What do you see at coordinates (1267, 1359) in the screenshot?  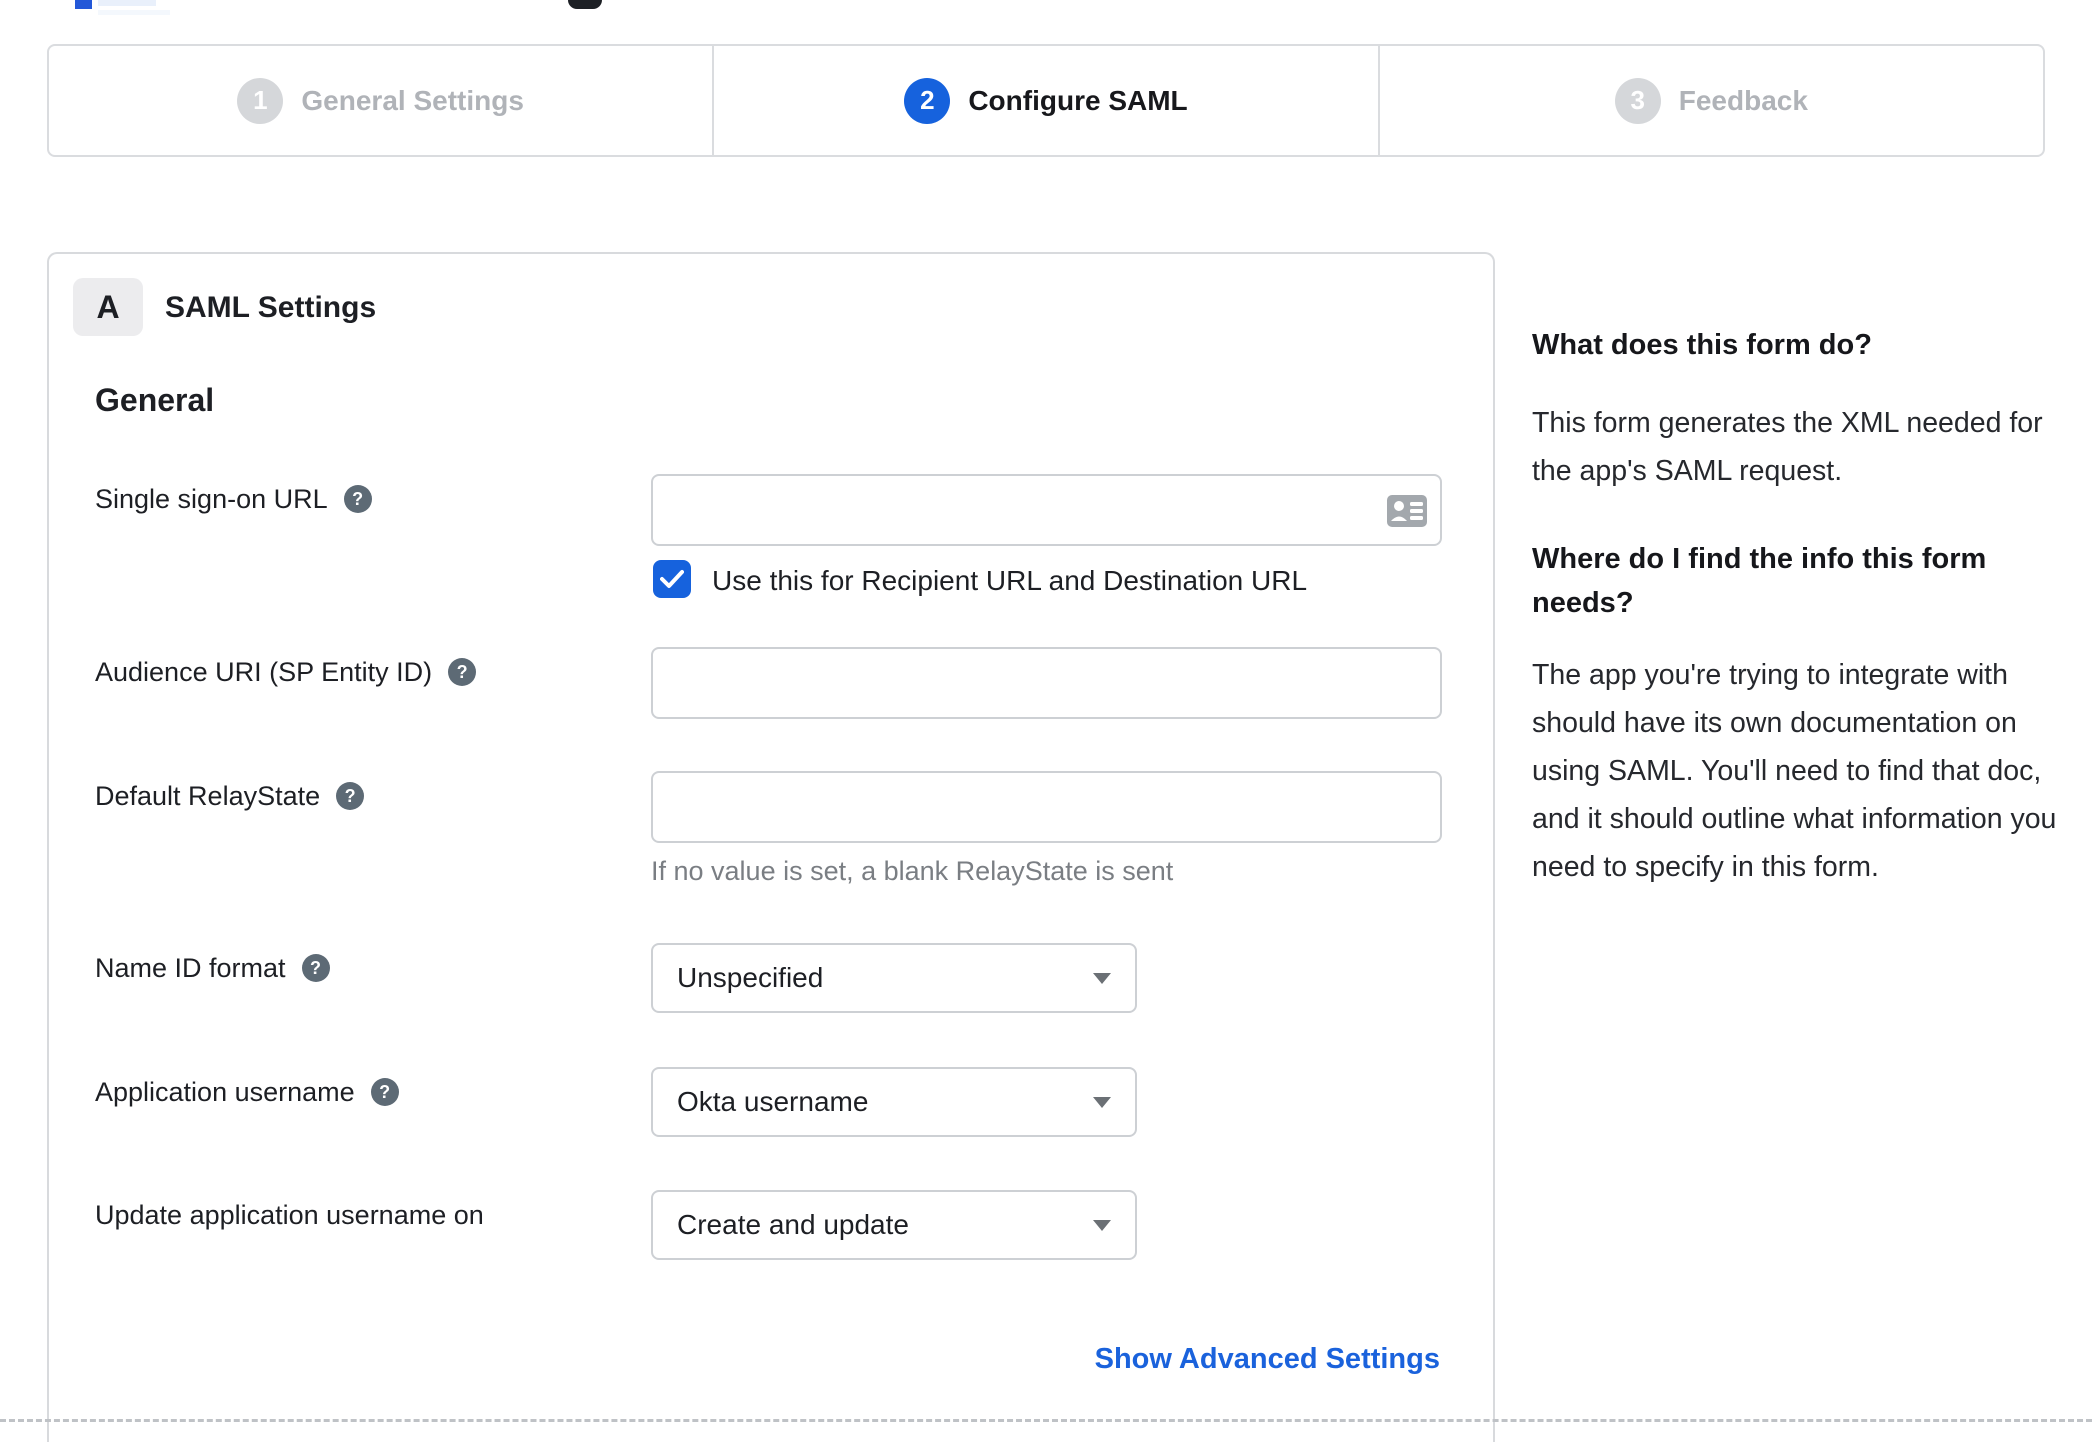 I see `show-advanced-settings-link: Show Advanced Settings` at bounding box center [1267, 1359].